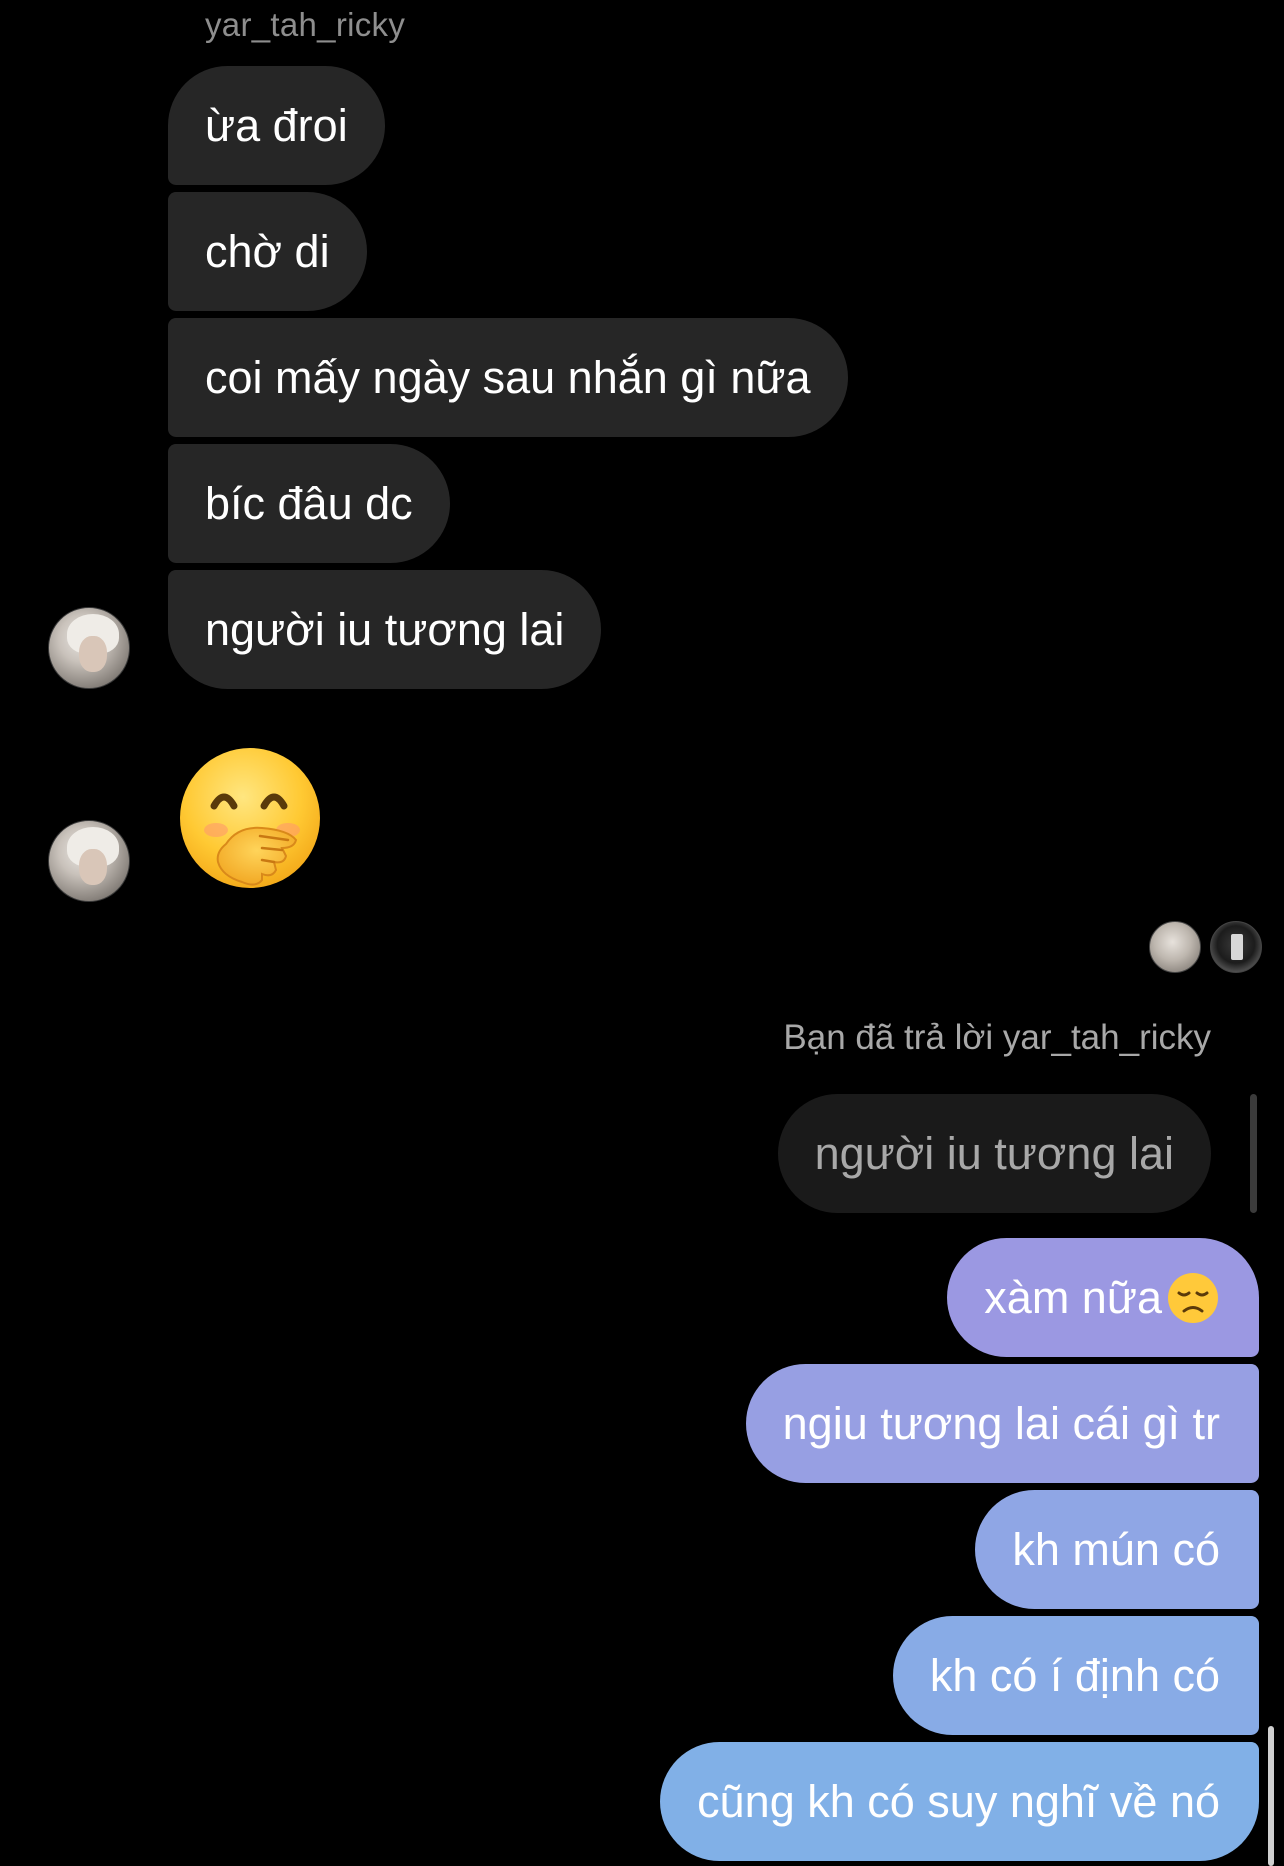  Describe the element at coordinates (305, 25) in the screenshot. I see `sender-username: yar_tah_ricky` at that location.